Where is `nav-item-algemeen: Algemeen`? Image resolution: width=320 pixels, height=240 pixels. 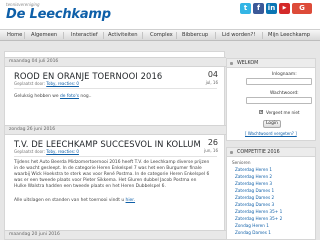 nav-item-algemeen: Algemeen is located at coordinates (44, 35).